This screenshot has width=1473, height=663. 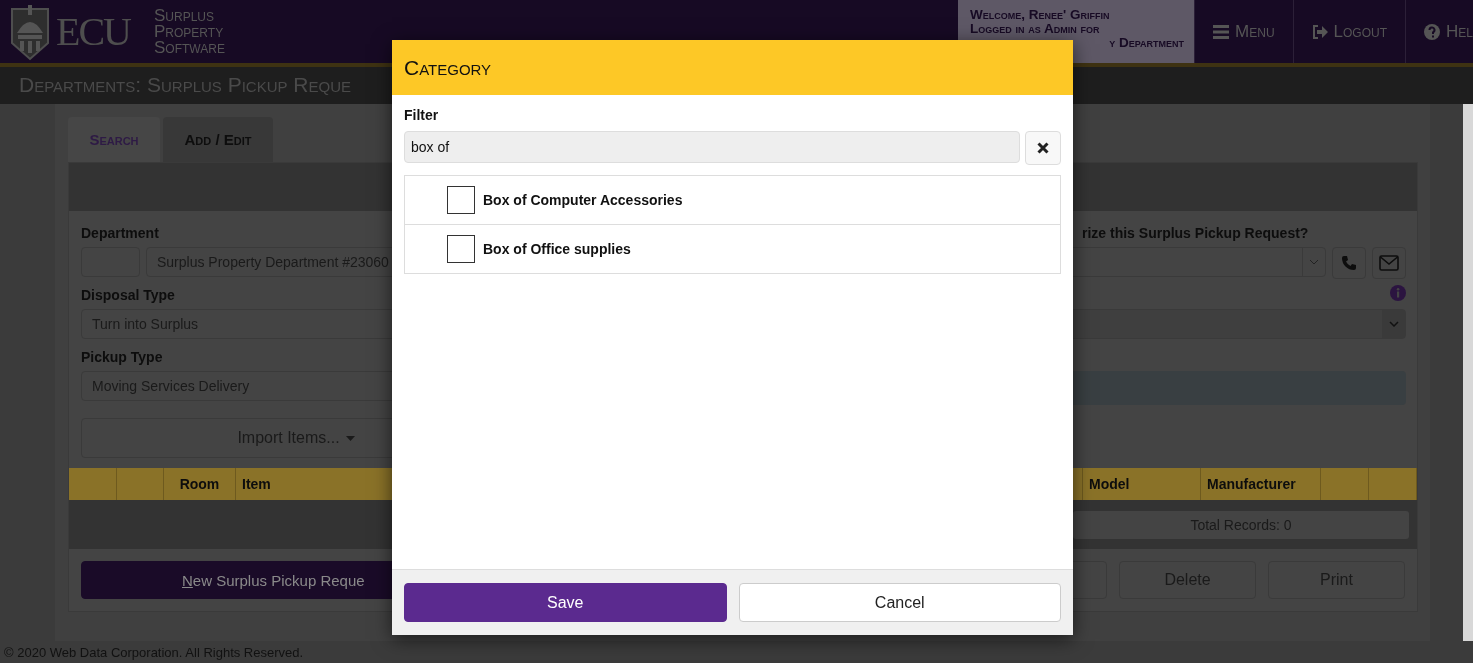 I want to click on help-icon, so click(x=1432, y=31).